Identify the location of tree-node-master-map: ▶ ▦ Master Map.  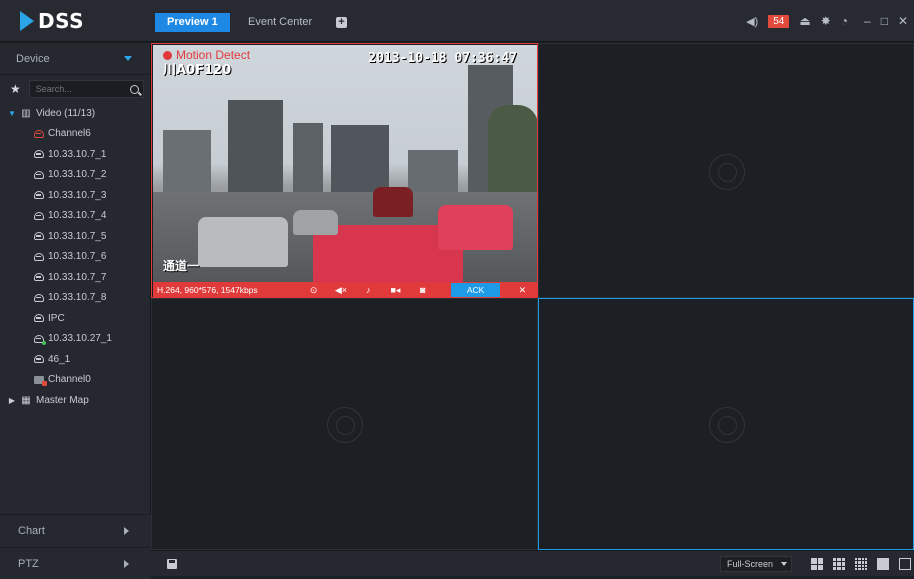
(78, 400).